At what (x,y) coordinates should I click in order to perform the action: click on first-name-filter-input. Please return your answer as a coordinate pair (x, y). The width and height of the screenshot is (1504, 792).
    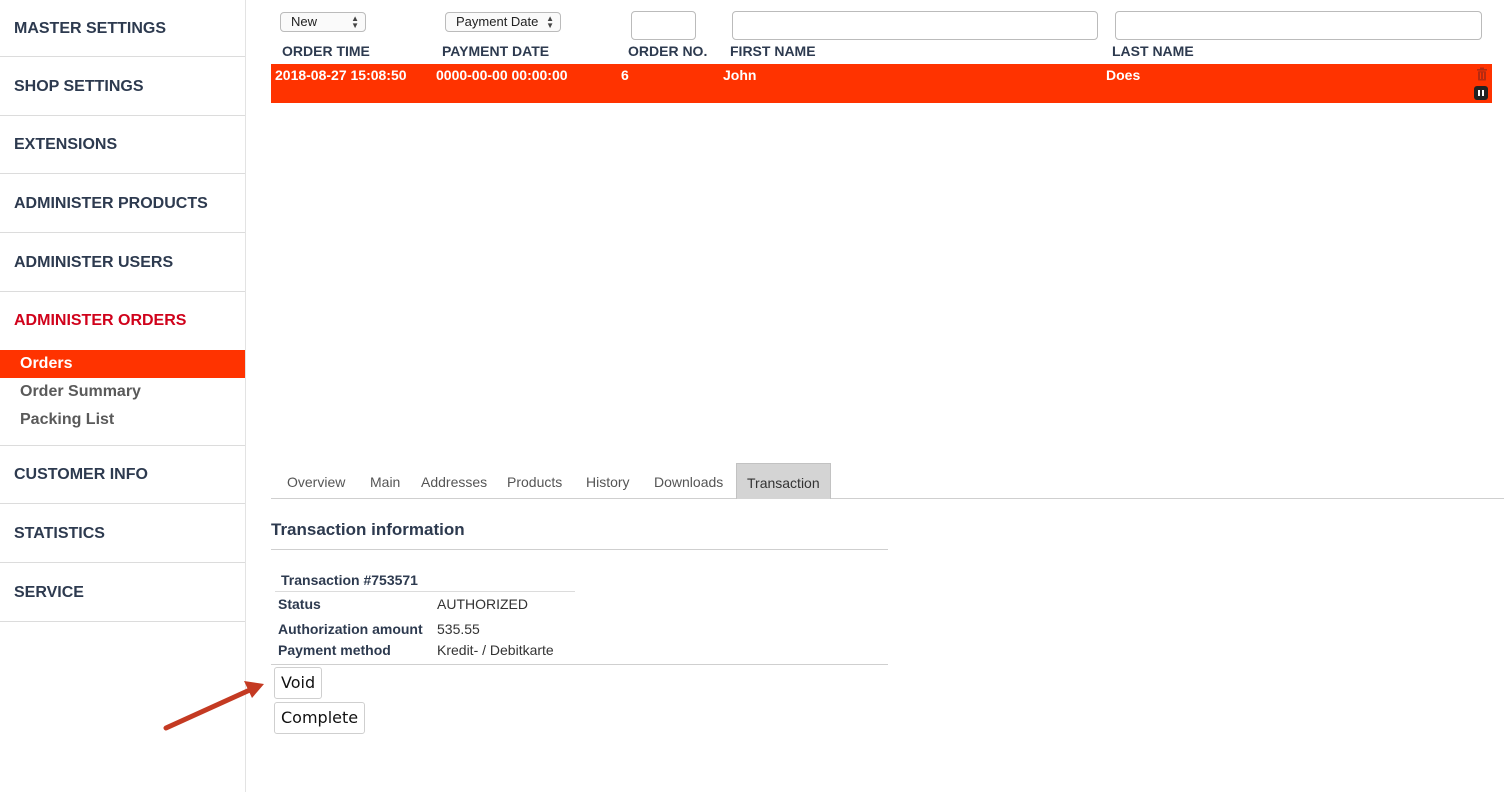
    Looking at the image, I should click on (915, 25).